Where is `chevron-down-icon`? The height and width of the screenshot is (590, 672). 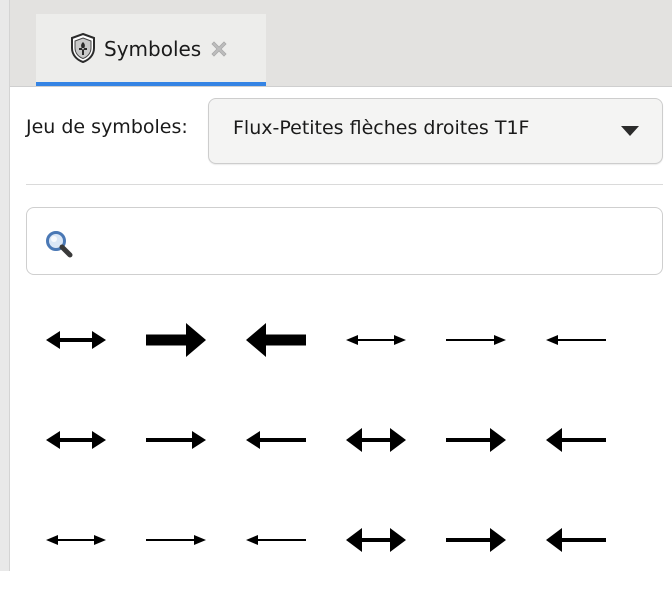 chevron-down-icon is located at coordinates (630, 130).